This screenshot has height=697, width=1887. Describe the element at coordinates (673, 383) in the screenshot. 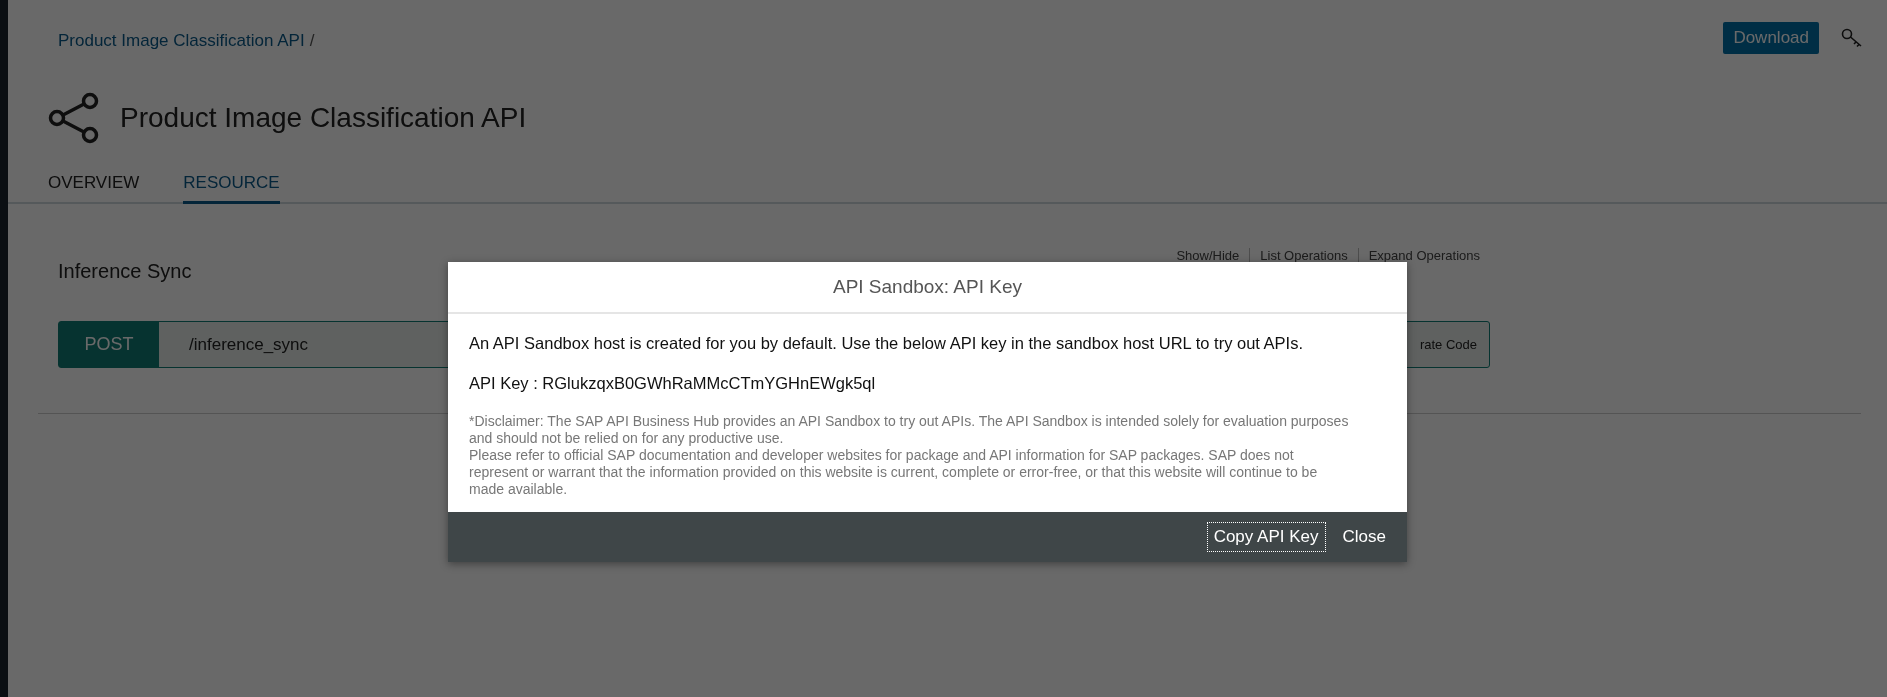

I see `api-key-text: API Key : RGlukzqxB0GWhRaMMcCTmYGHnEWgk5ql` at that location.